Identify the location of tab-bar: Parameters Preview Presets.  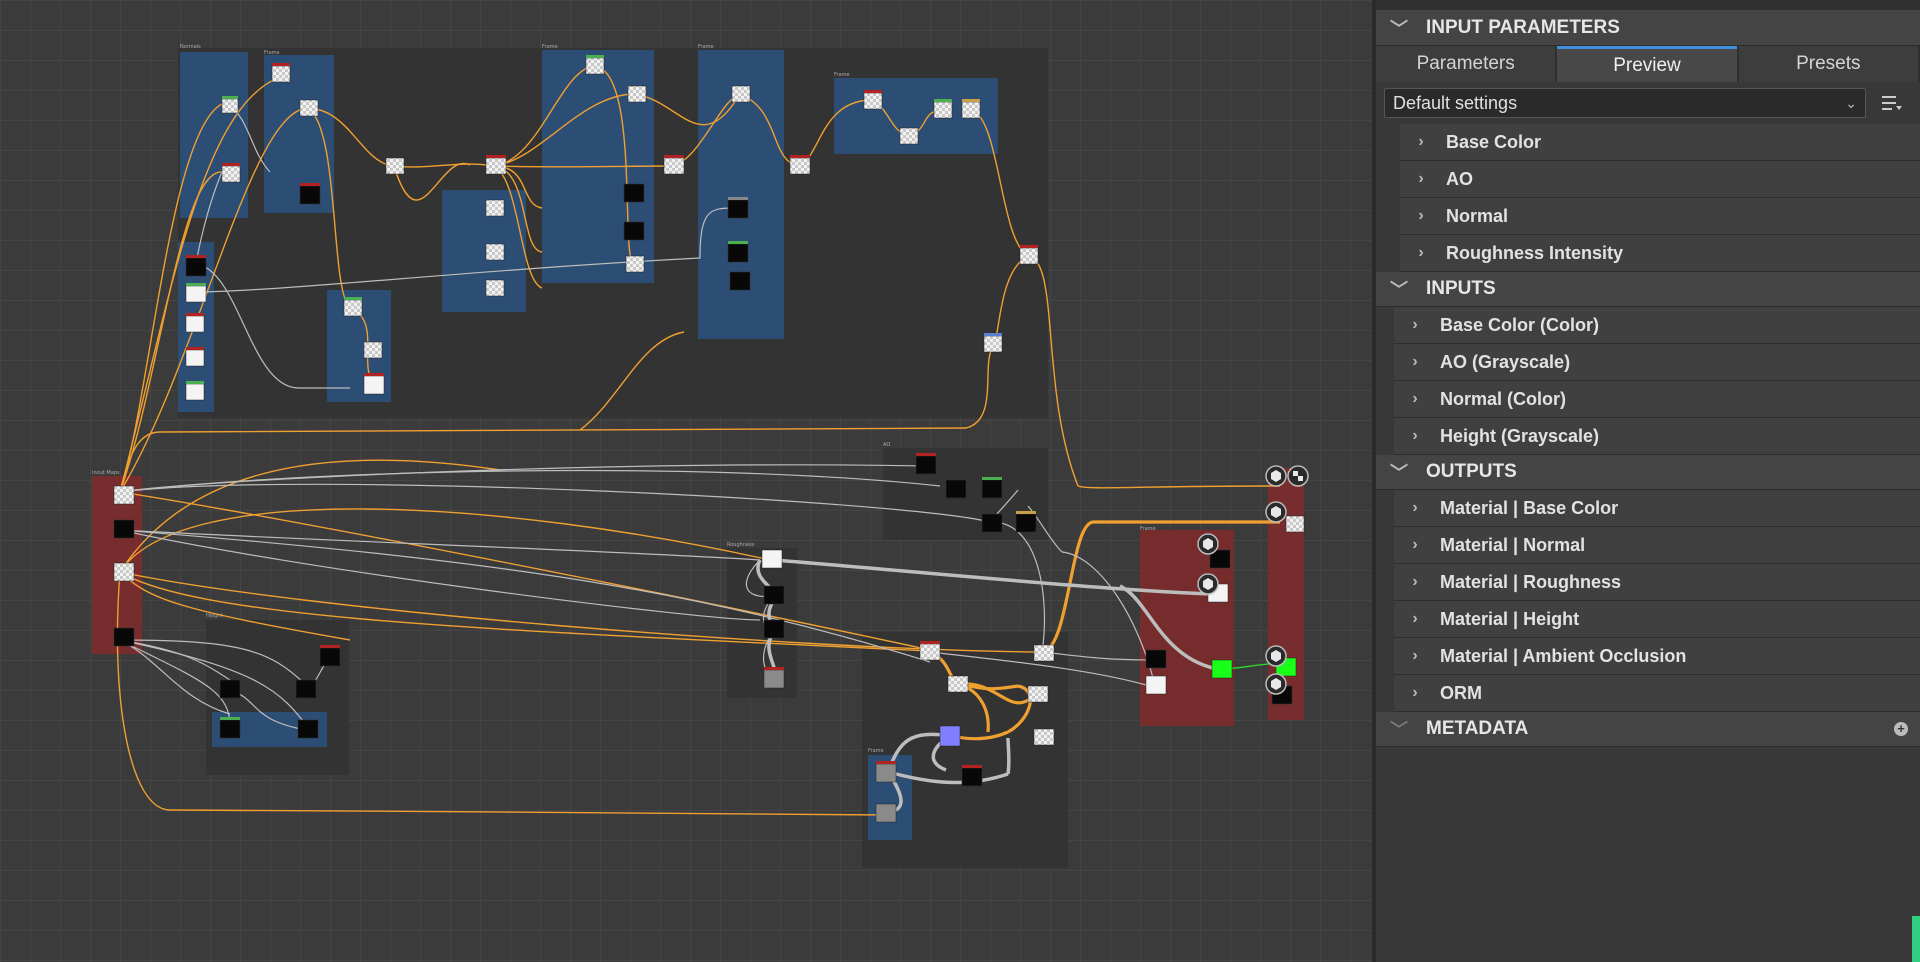
(1648, 64).